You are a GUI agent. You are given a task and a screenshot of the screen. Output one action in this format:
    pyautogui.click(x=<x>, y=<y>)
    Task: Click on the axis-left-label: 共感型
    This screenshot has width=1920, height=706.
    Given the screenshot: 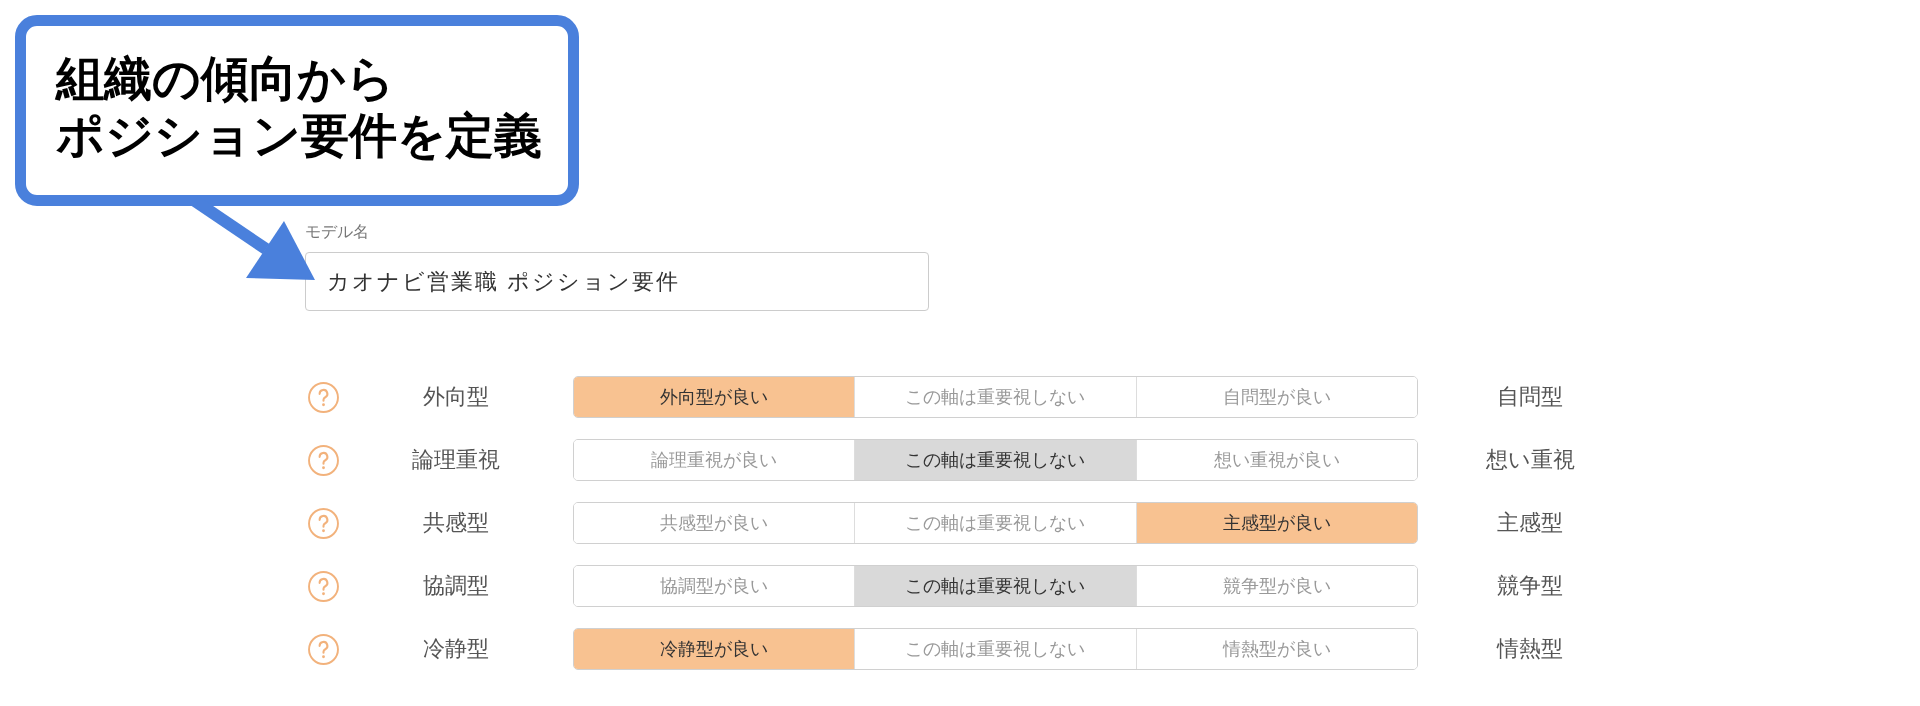 What is the action you would take?
    pyautogui.click(x=456, y=523)
    